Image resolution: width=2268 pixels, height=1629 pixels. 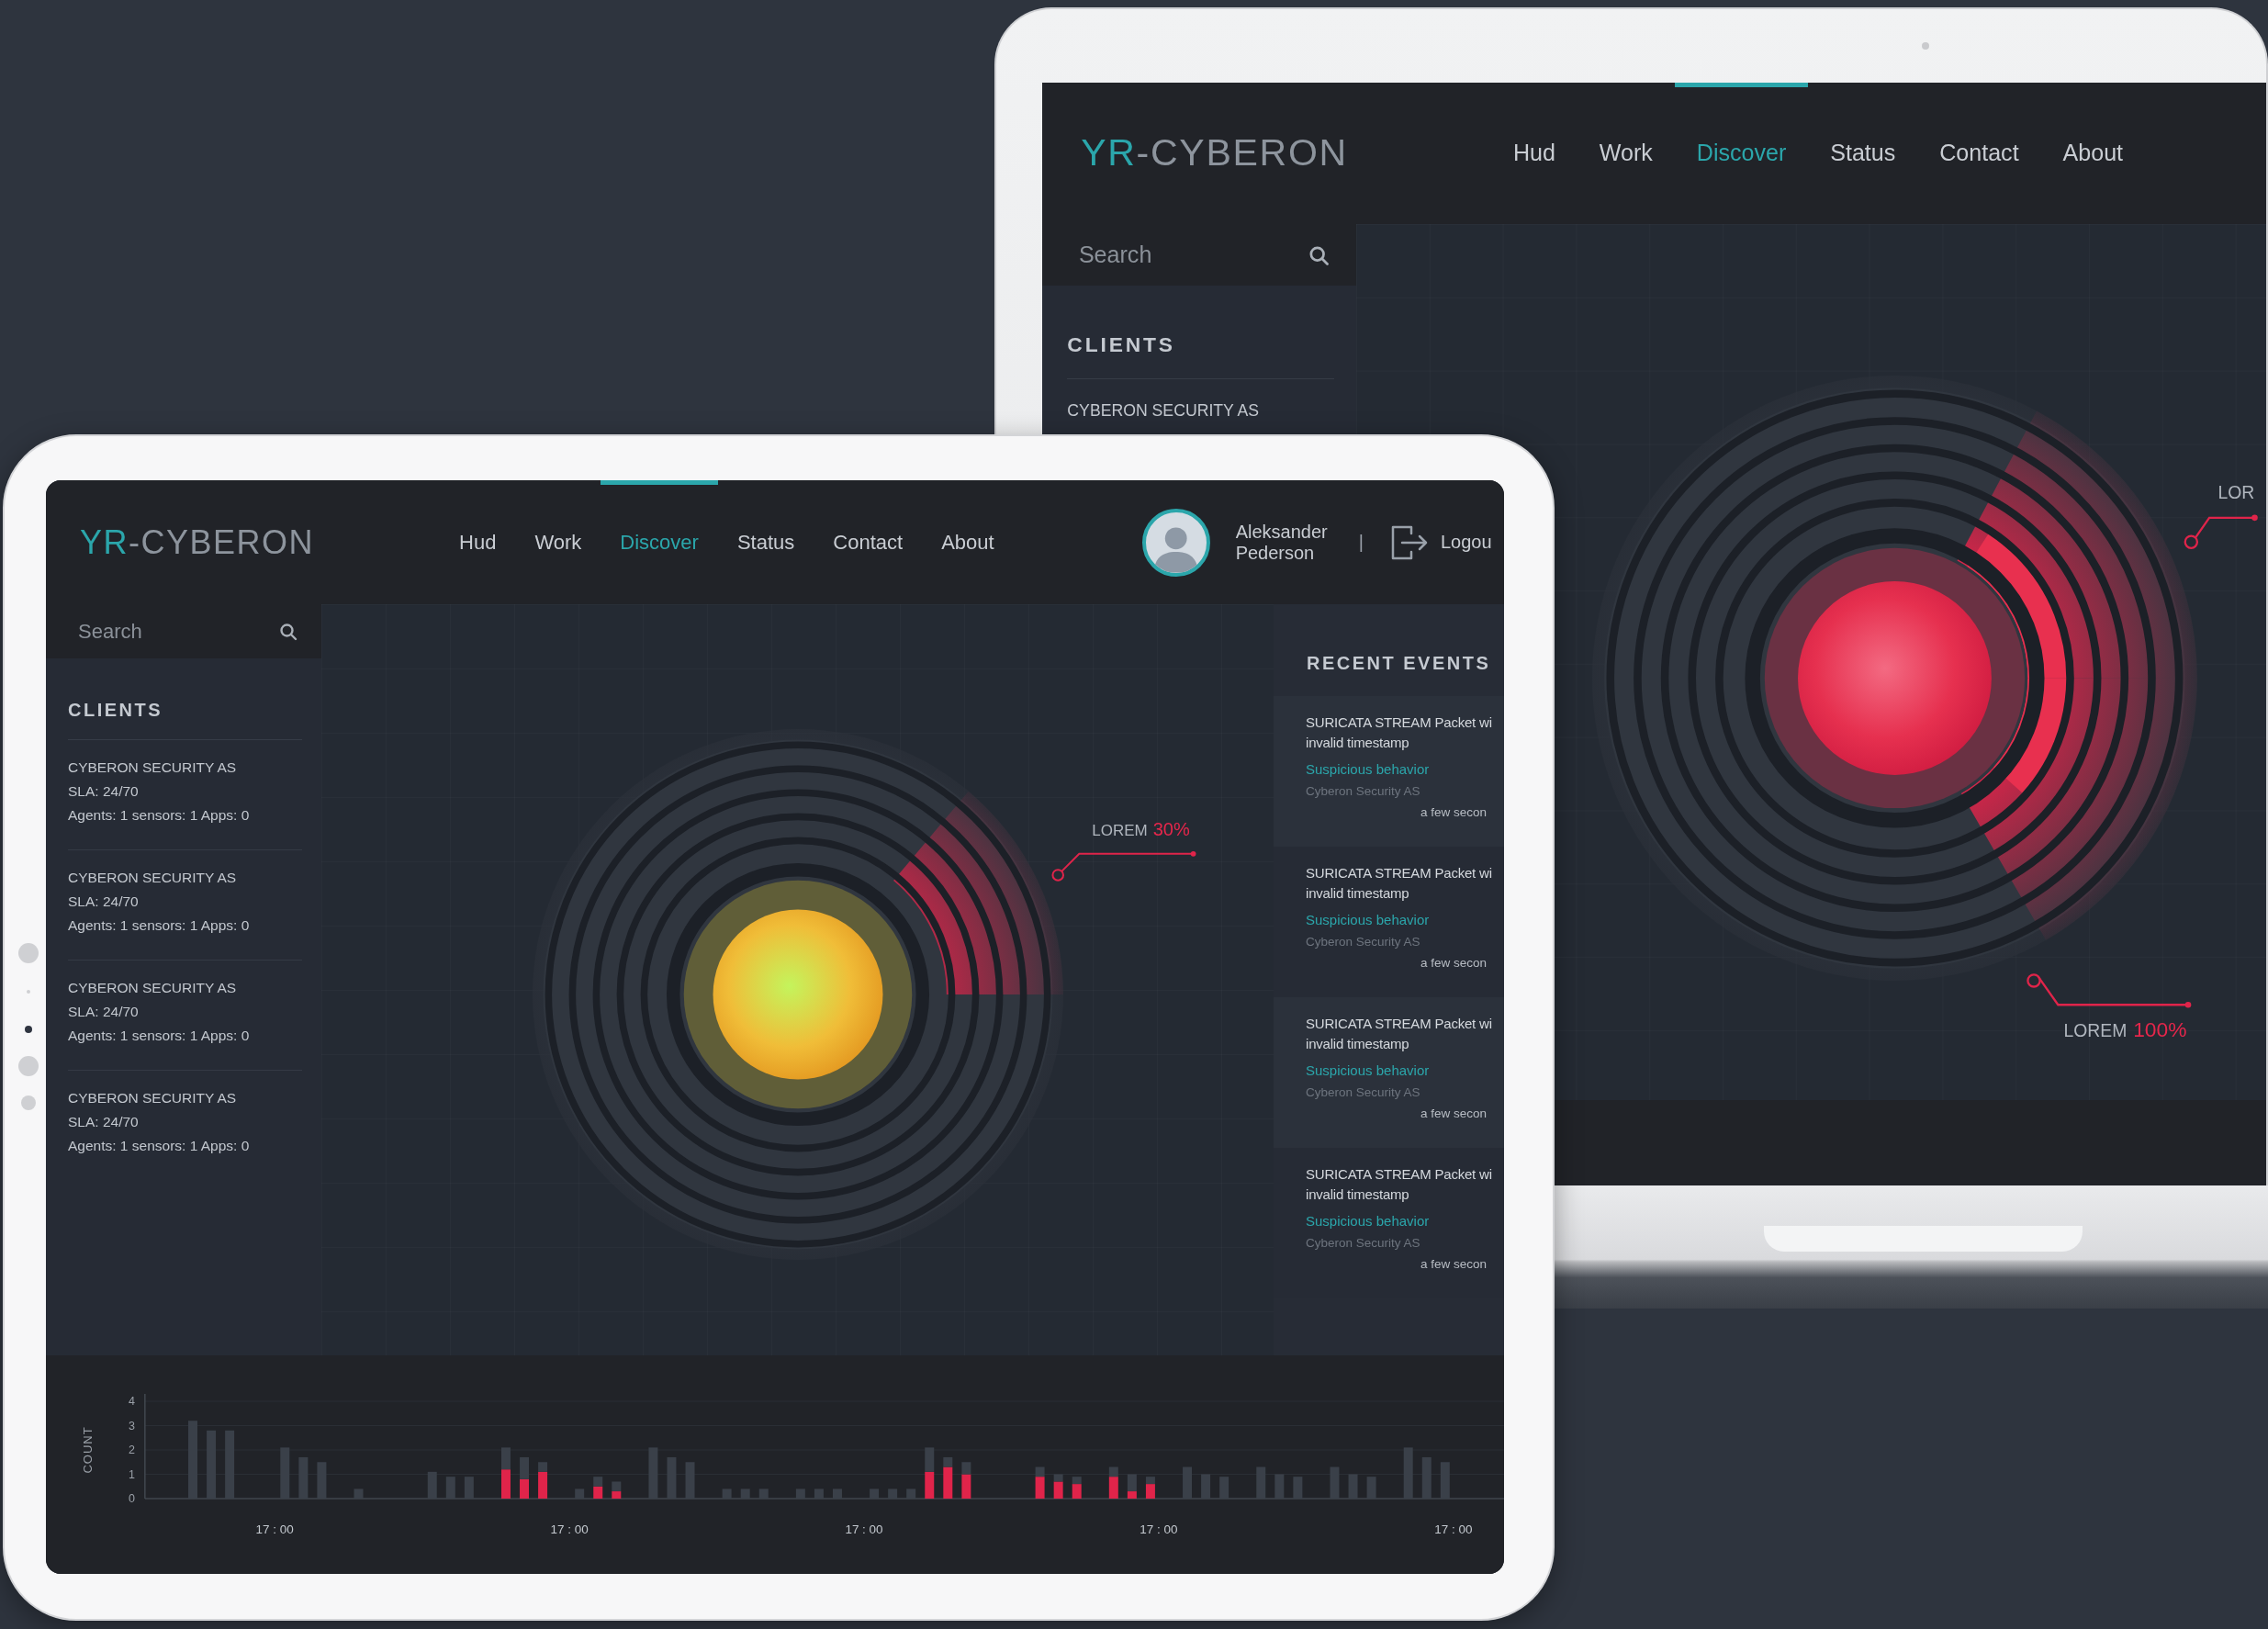 I want to click on callout-value: 30%, so click(x=1171, y=830).